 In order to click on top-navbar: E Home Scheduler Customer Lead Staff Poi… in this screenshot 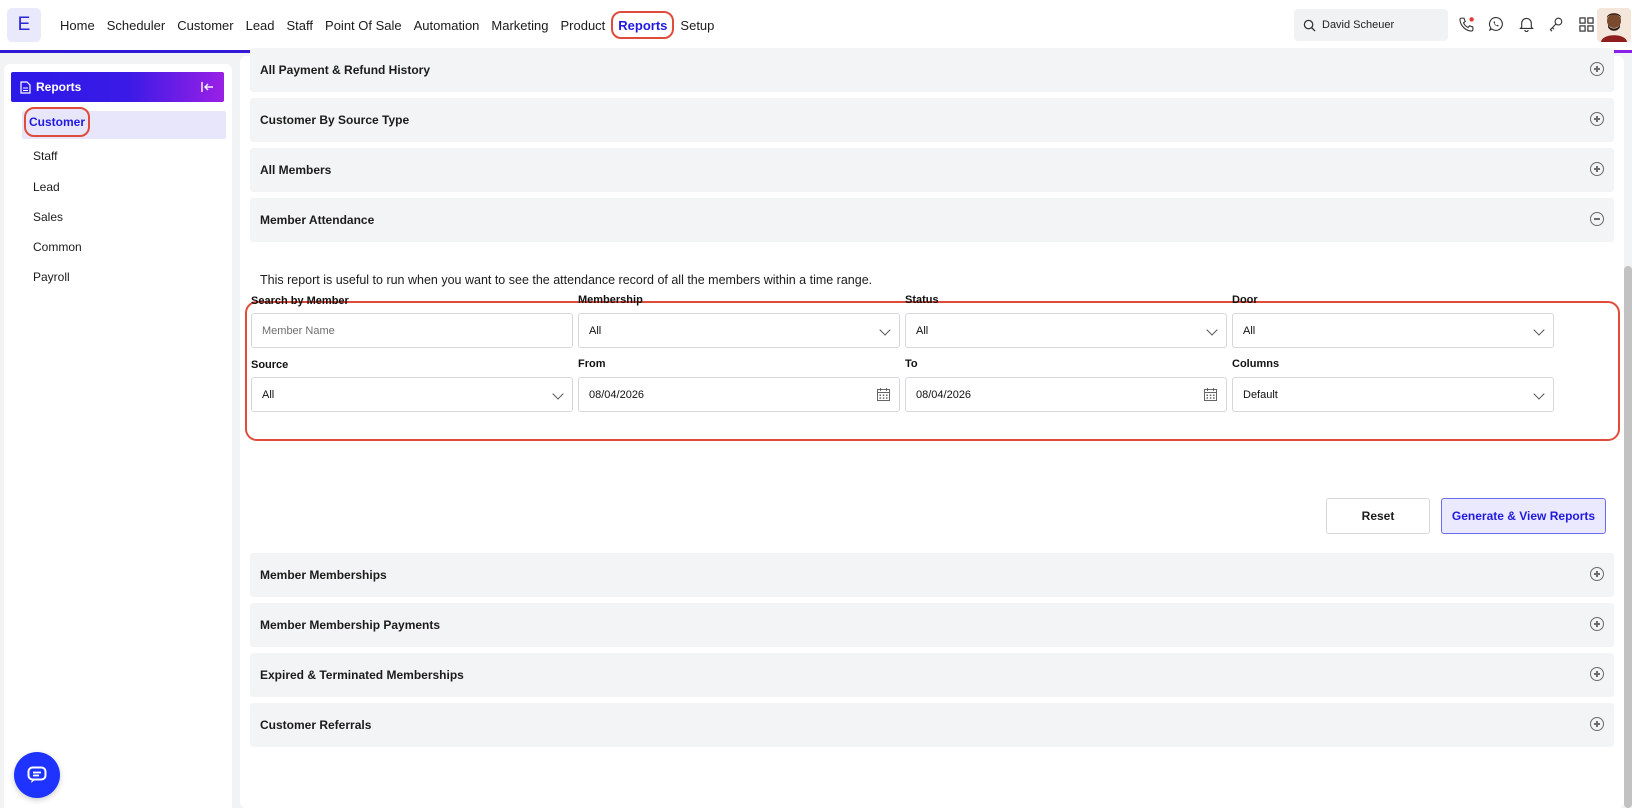, I will do `click(816, 25)`.